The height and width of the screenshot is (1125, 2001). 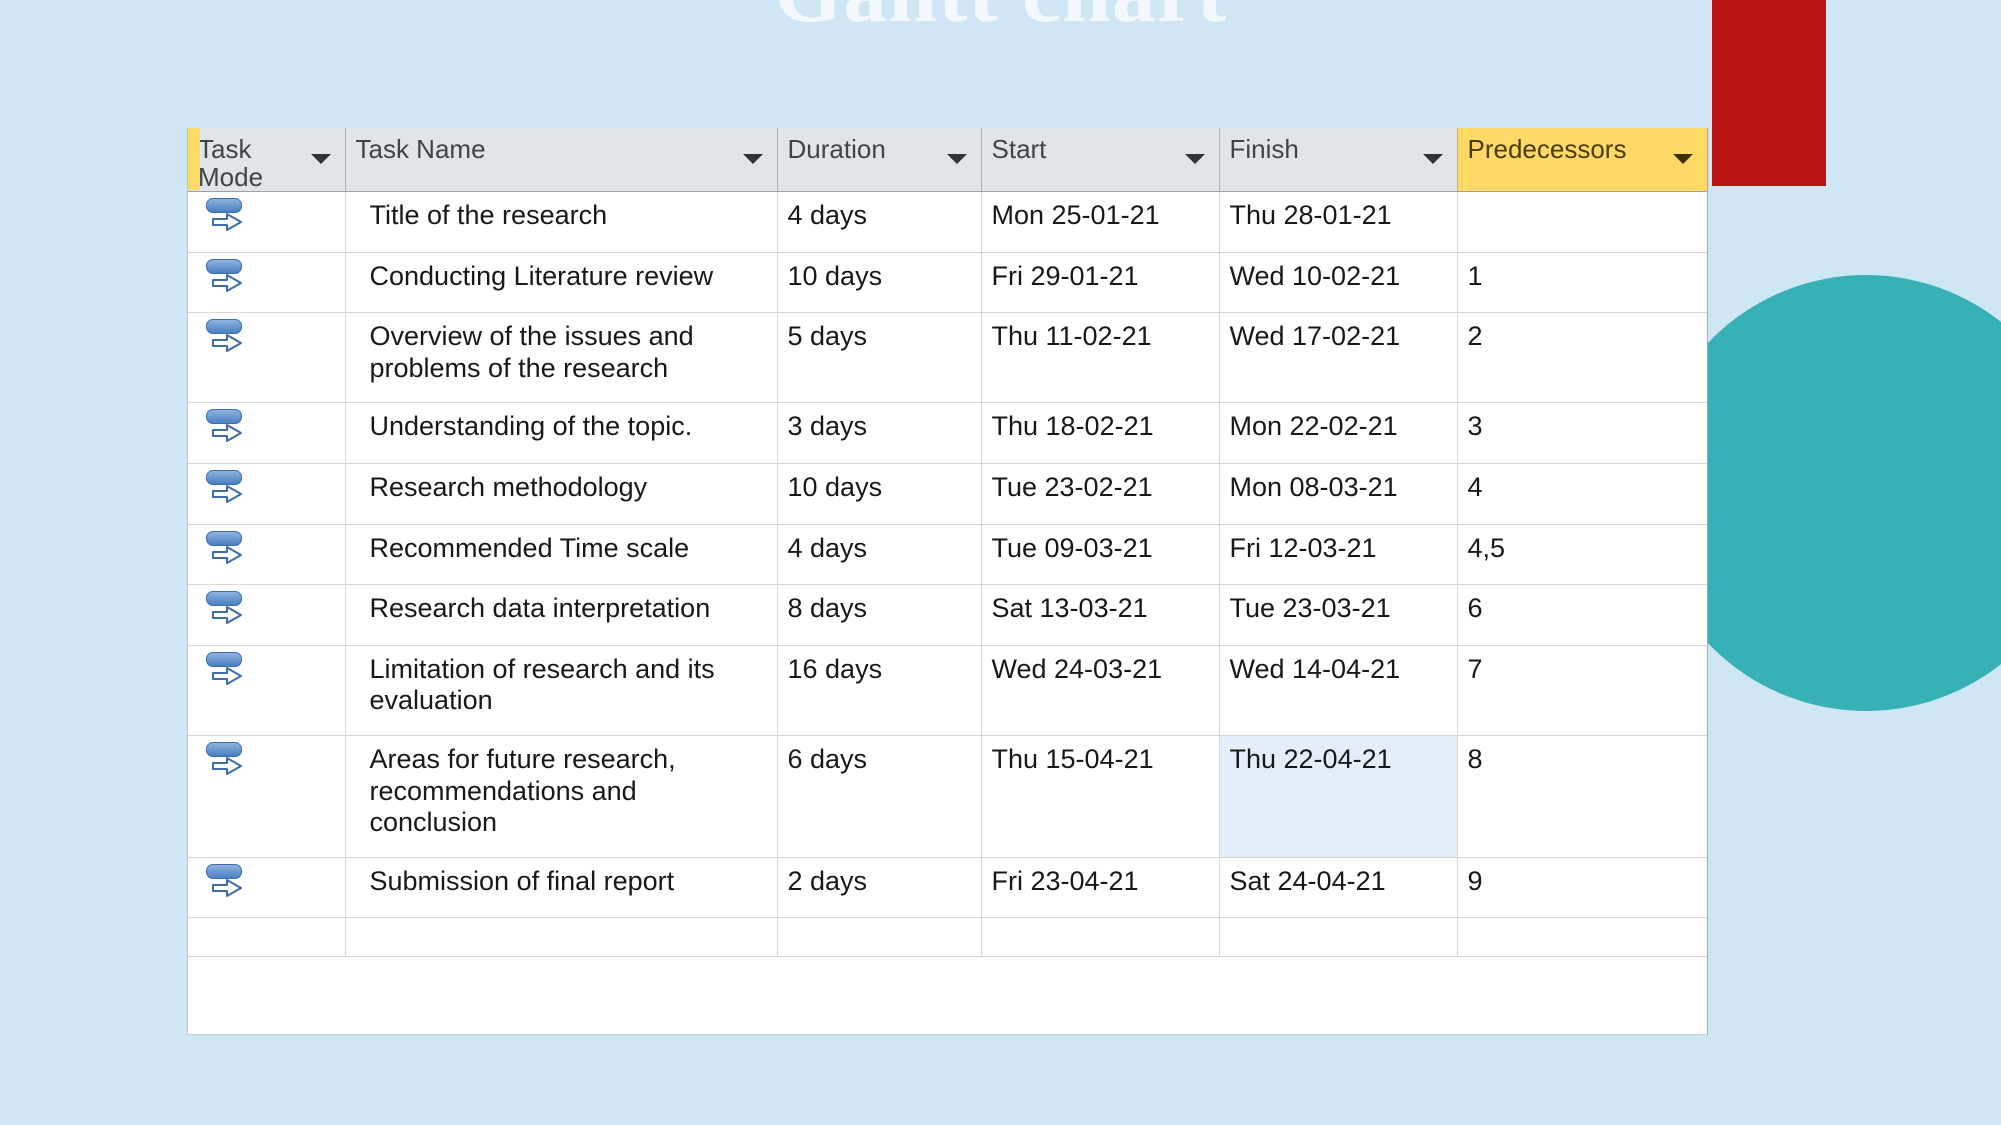 I want to click on cell-duration: 8 days, so click(x=879, y=615).